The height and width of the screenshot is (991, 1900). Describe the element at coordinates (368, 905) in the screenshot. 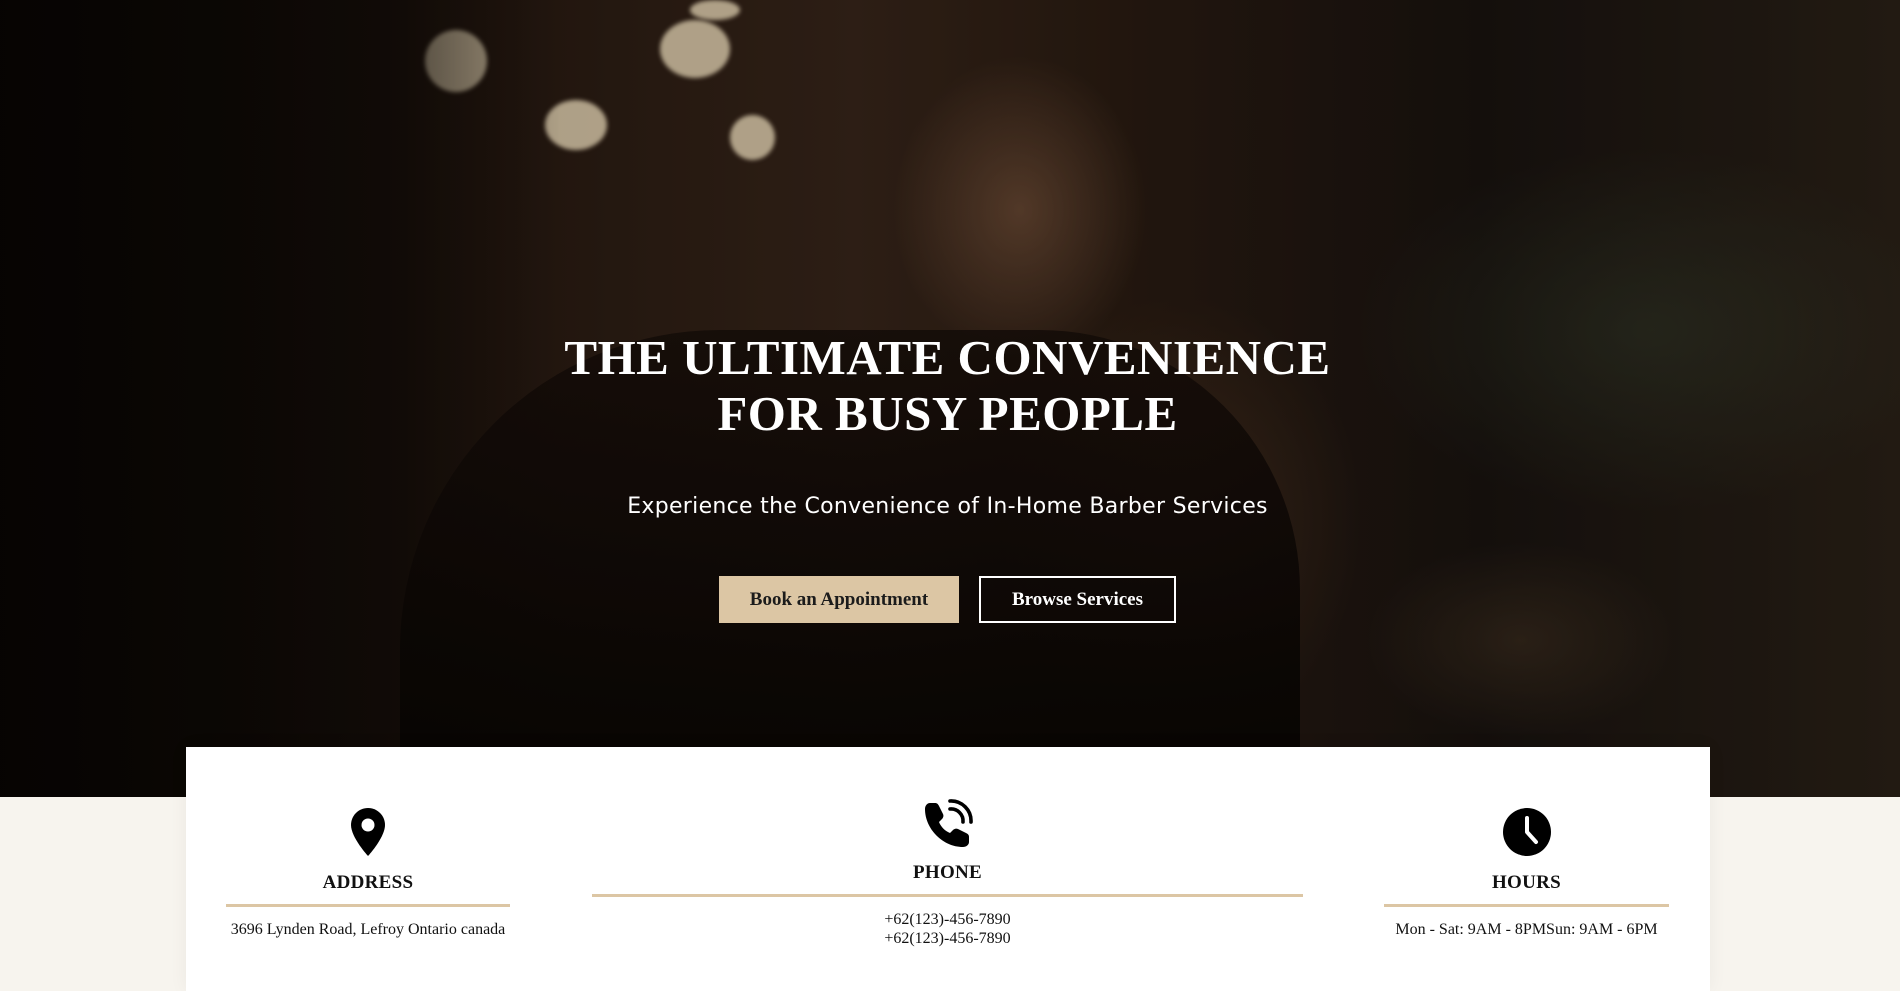

I see `address-divider` at that location.